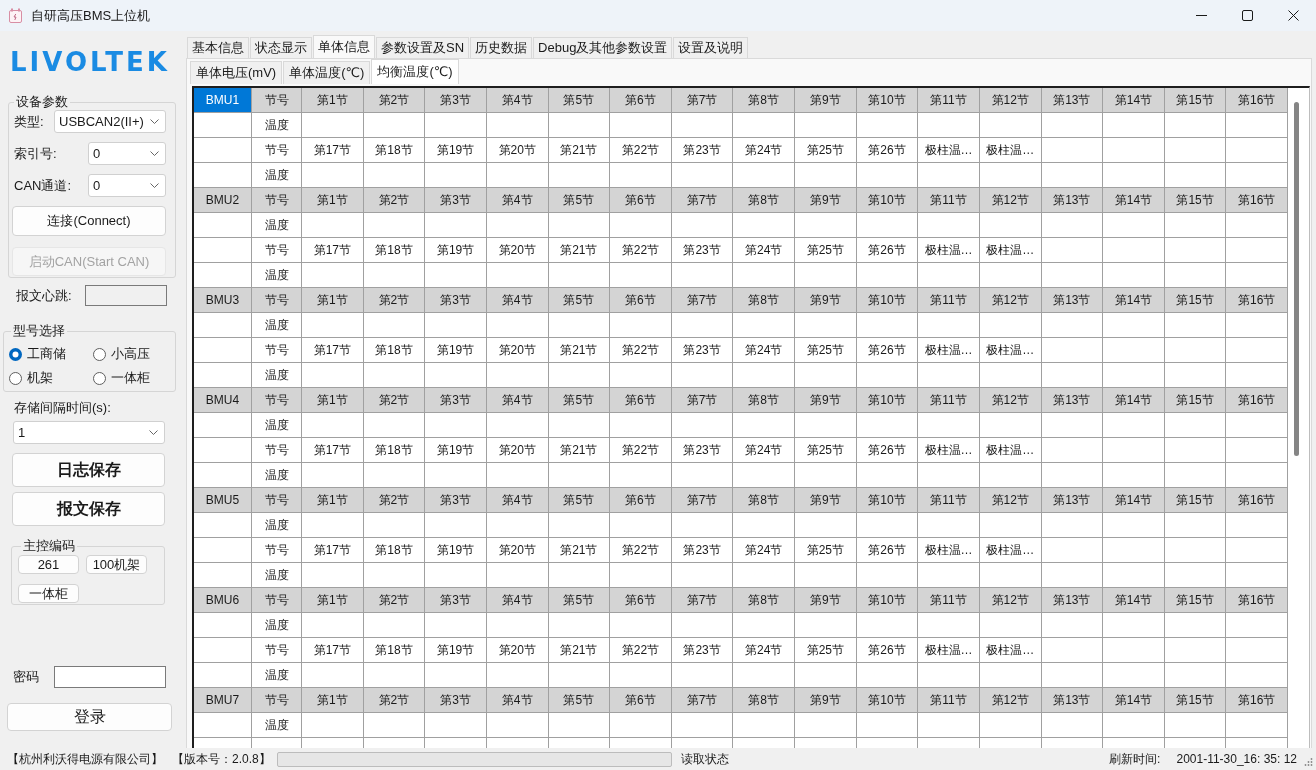  I want to click on resize-grip-icon, so click(1308, 762).